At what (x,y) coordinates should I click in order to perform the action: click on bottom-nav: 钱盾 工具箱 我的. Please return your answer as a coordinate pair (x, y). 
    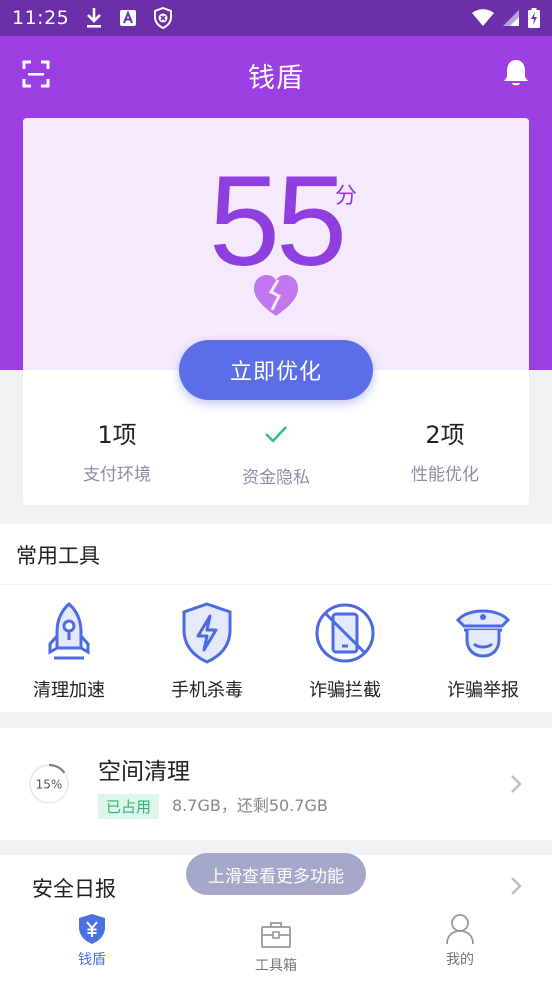
    Looking at the image, I should click on (276, 943).